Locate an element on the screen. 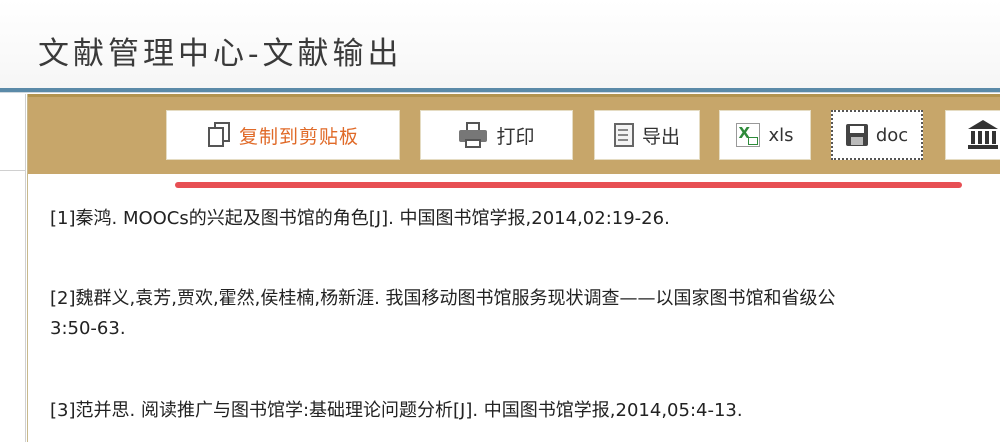  header-divider is located at coordinates (500, 90).